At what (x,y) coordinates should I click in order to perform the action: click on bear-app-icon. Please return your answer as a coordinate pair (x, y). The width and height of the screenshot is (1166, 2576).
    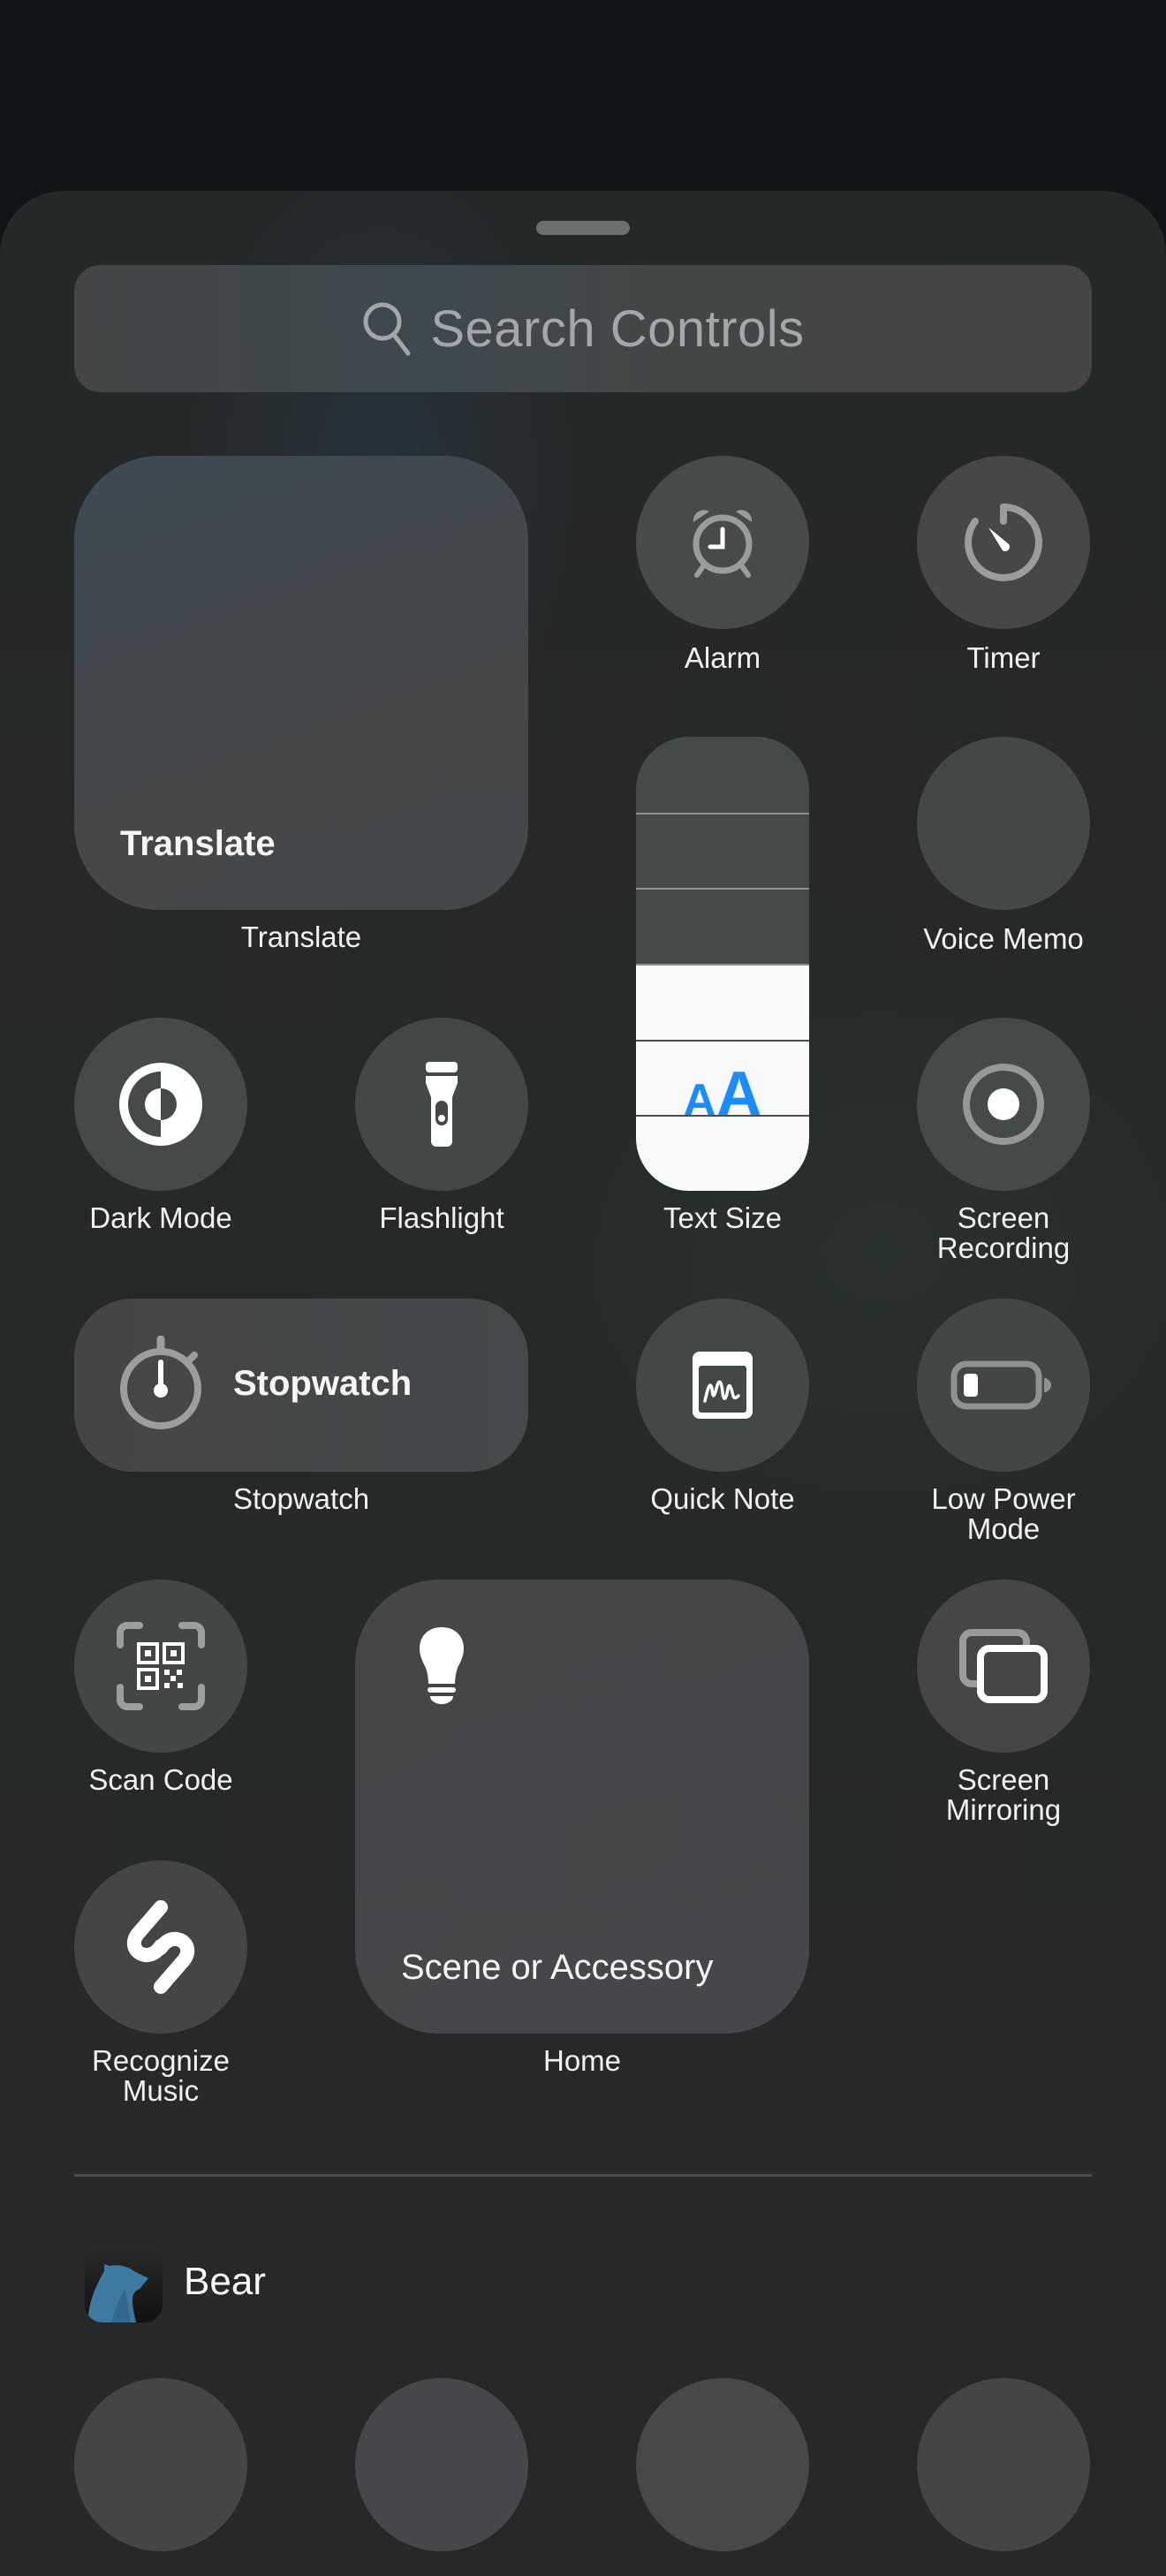
    Looking at the image, I should click on (124, 2283).